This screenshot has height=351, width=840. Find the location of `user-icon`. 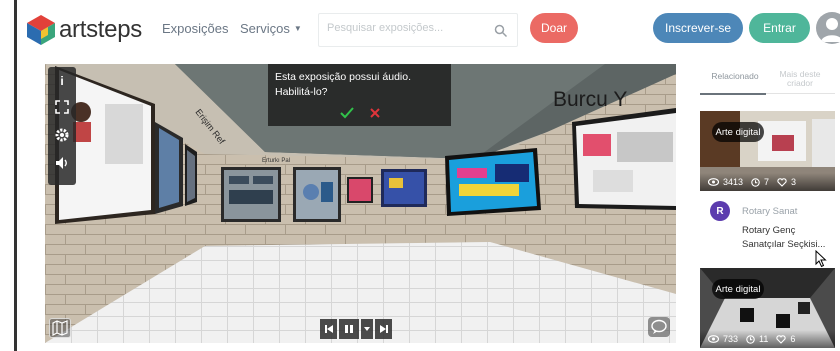

user-icon is located at coordinates (830, 30).